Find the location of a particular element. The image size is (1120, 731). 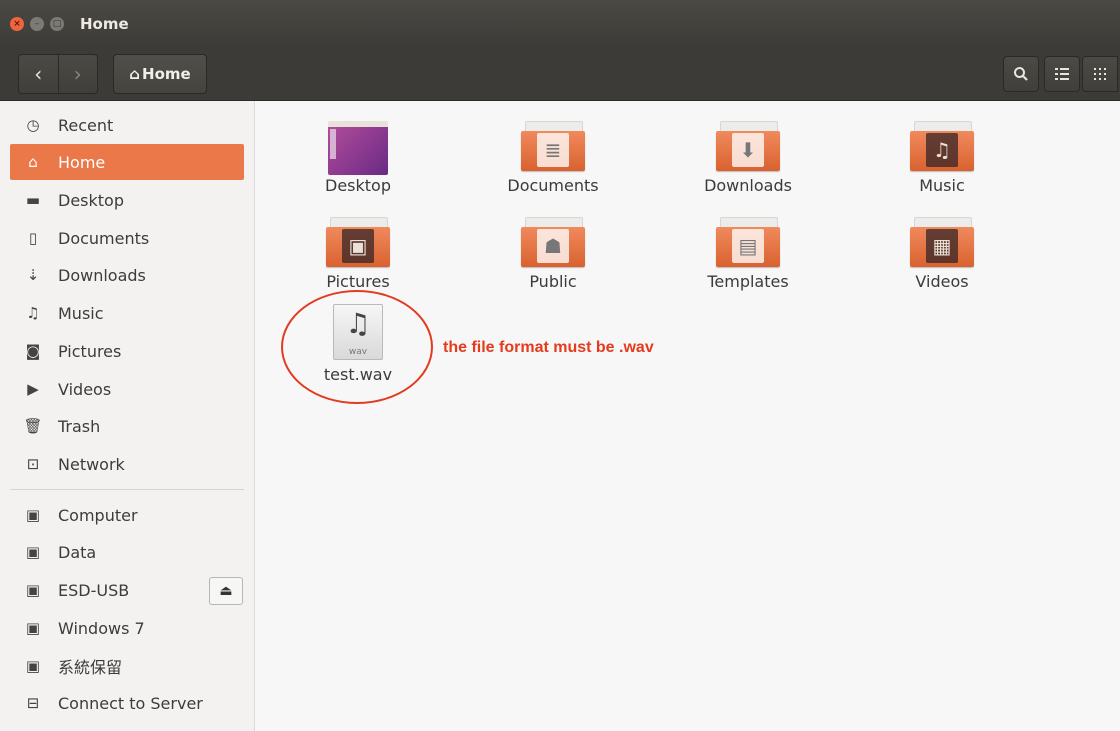

close-window-icon: × is located at coordinates (17, 24).